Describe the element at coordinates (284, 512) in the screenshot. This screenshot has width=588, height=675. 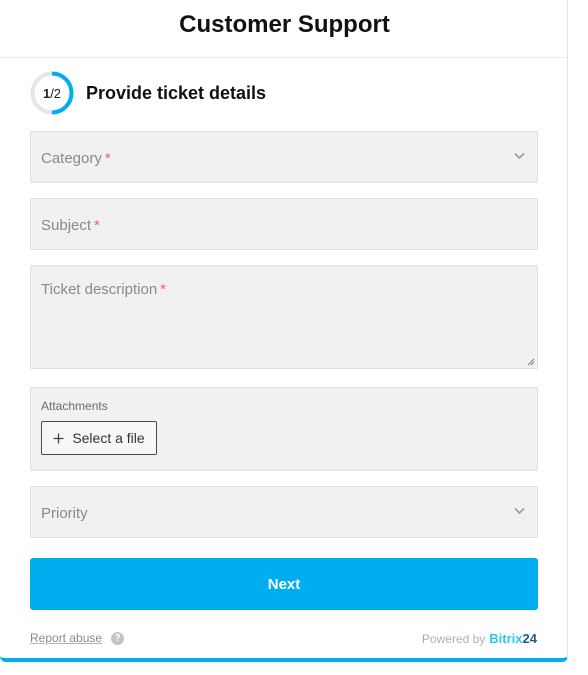
I see `priority-select: Priority` at that location.